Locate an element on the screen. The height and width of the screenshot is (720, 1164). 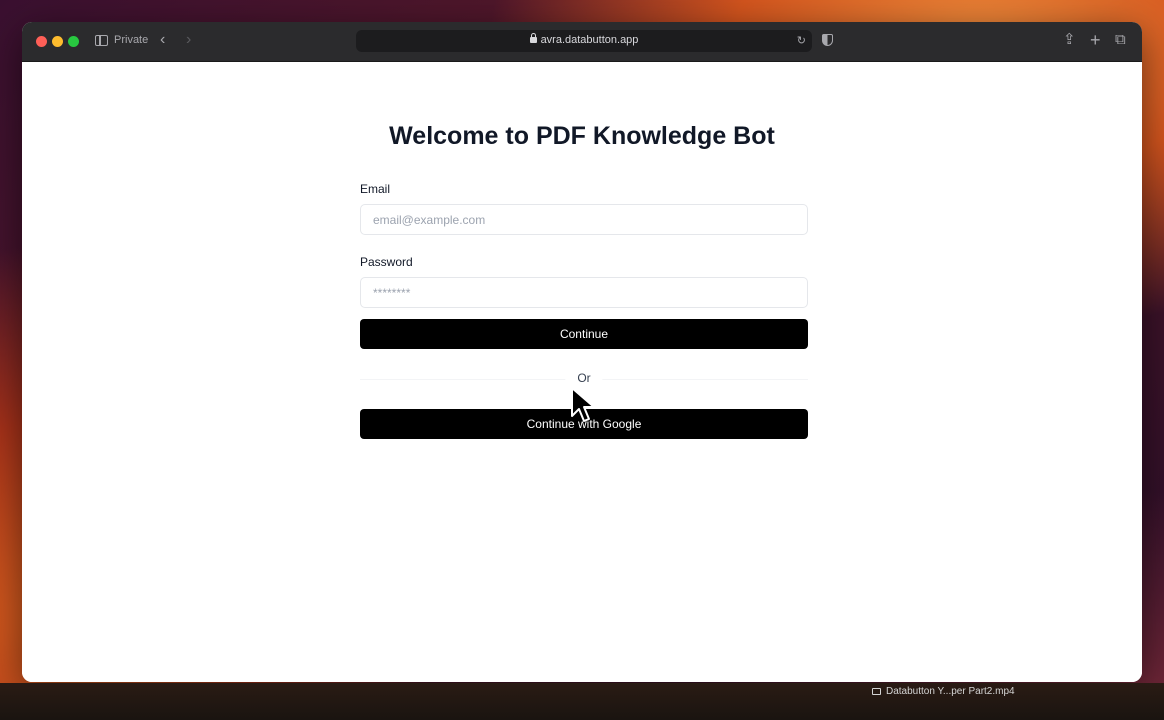
video-file-icon is located at coordinates (876, 691).